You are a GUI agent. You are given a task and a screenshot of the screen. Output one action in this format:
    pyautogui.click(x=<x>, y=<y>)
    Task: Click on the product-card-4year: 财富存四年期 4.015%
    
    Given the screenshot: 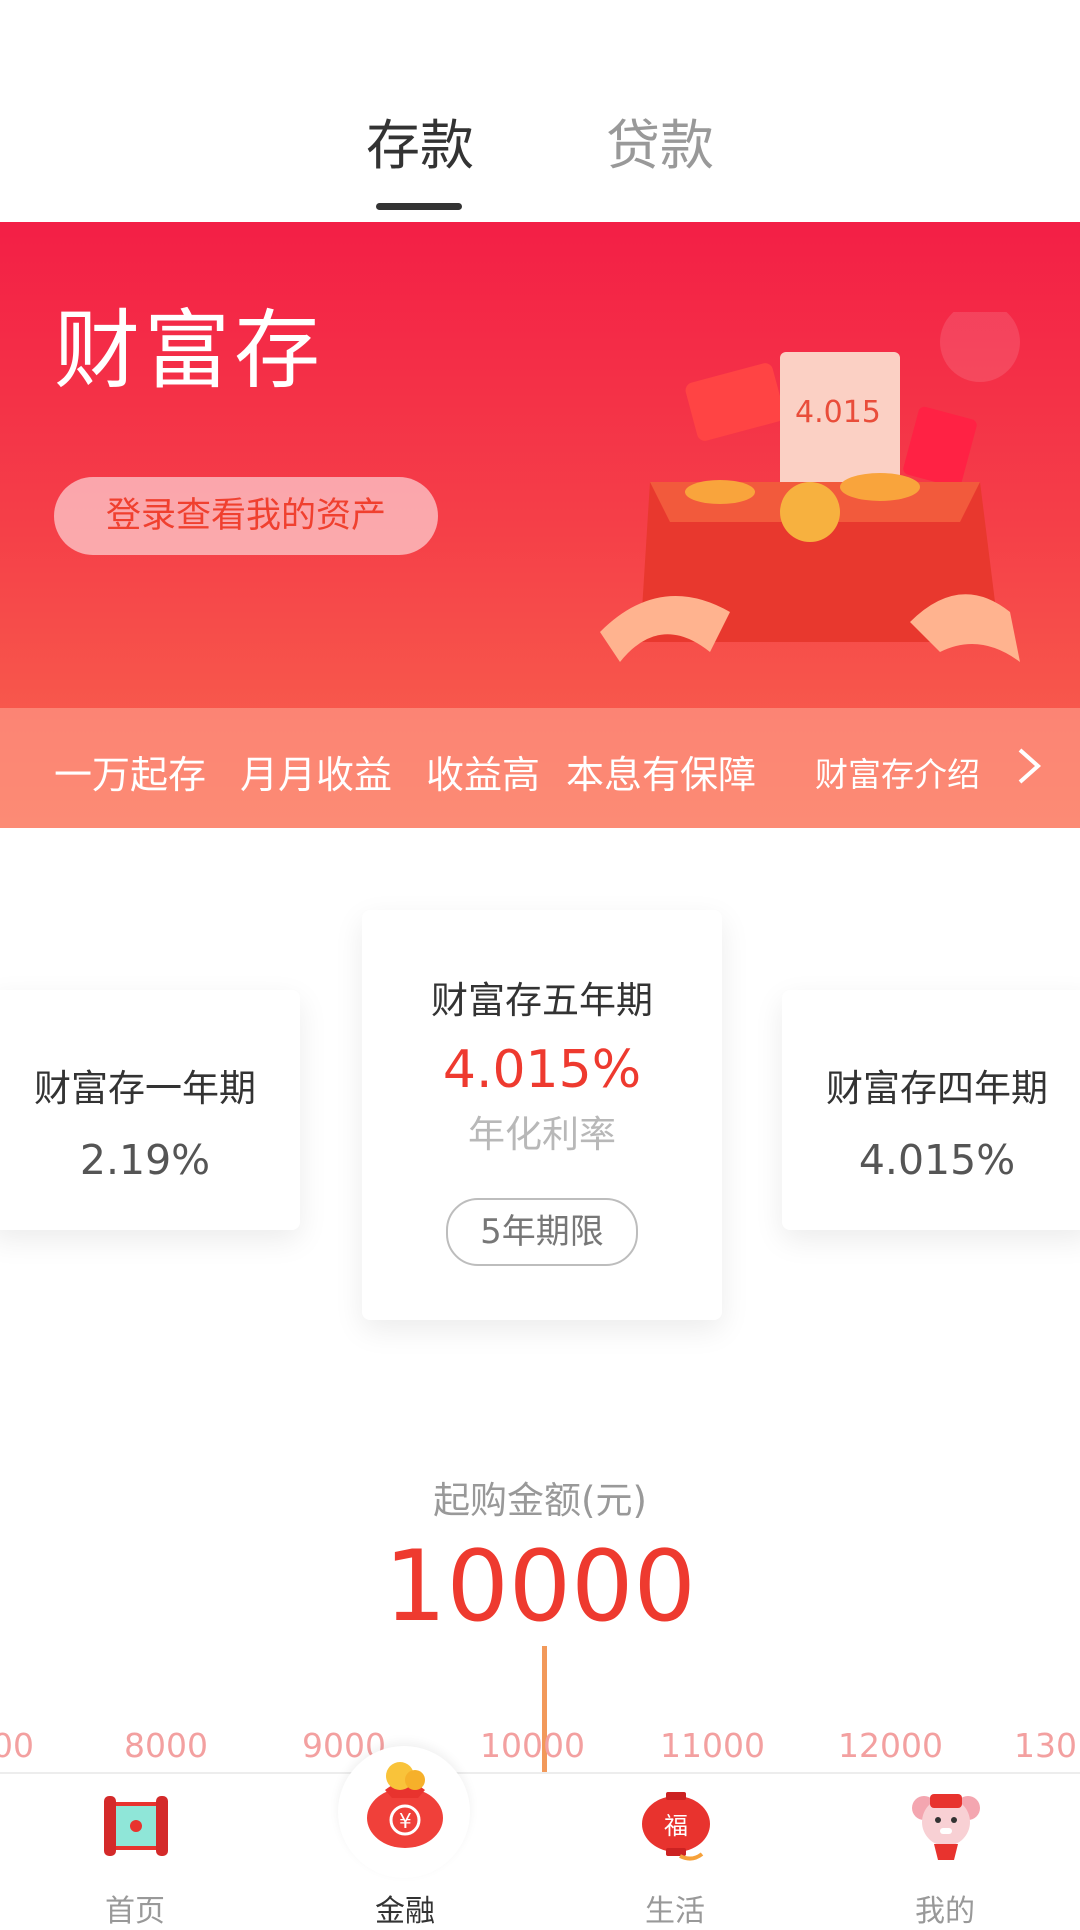 What is the action you would take?
    pyautogui.click(x=931, y=1110)
    